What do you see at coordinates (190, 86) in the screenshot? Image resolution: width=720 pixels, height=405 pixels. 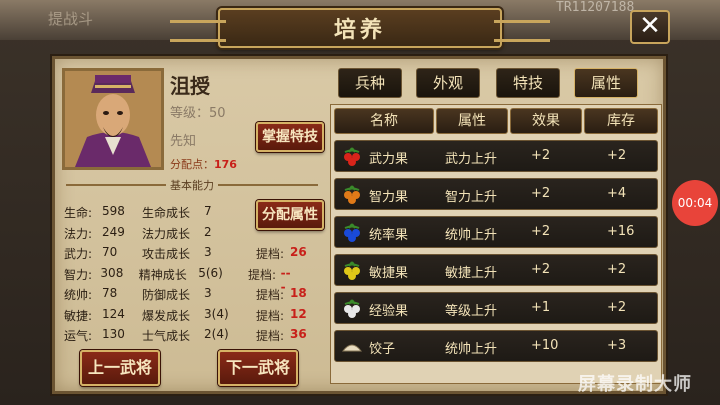 I see `hero-name: 沮授` at bounding box center [190, 86].